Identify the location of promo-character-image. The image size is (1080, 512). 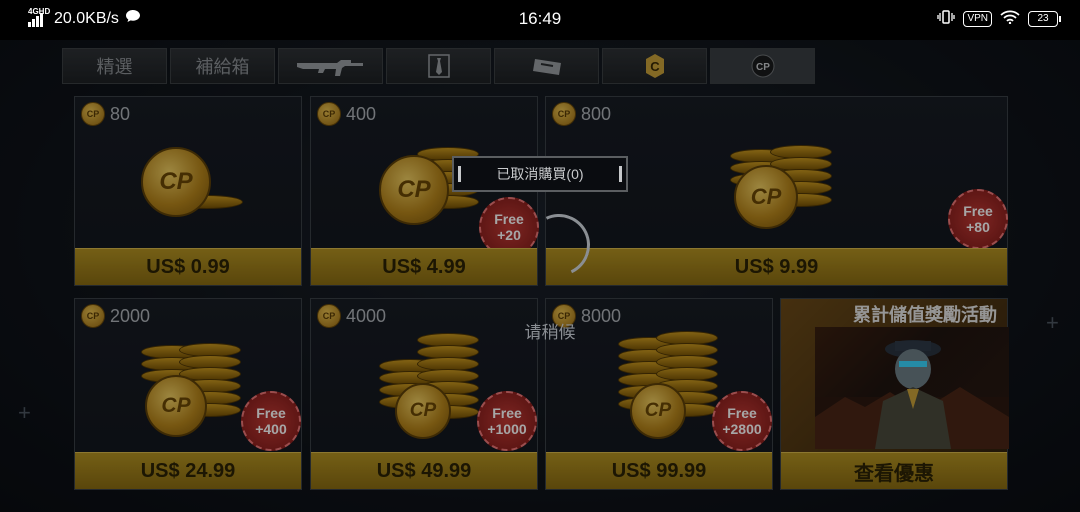
(912, 388).